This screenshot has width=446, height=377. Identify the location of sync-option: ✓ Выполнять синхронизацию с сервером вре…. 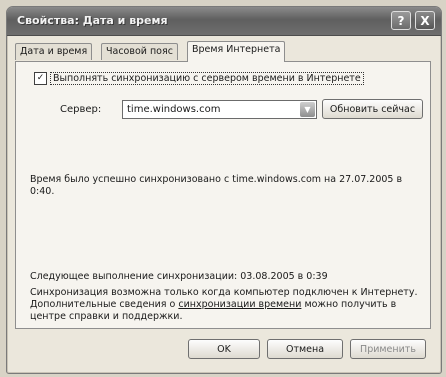
(199, 78).